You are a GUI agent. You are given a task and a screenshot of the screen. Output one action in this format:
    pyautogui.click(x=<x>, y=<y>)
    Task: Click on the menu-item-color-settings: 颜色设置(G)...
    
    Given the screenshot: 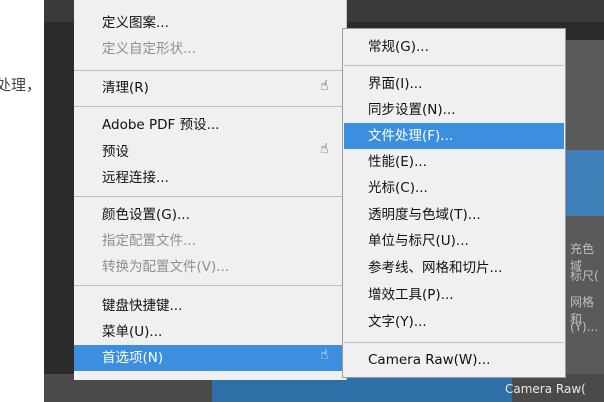 What is the action you would take?
    pyautogui.click(x=210, y=215)
    